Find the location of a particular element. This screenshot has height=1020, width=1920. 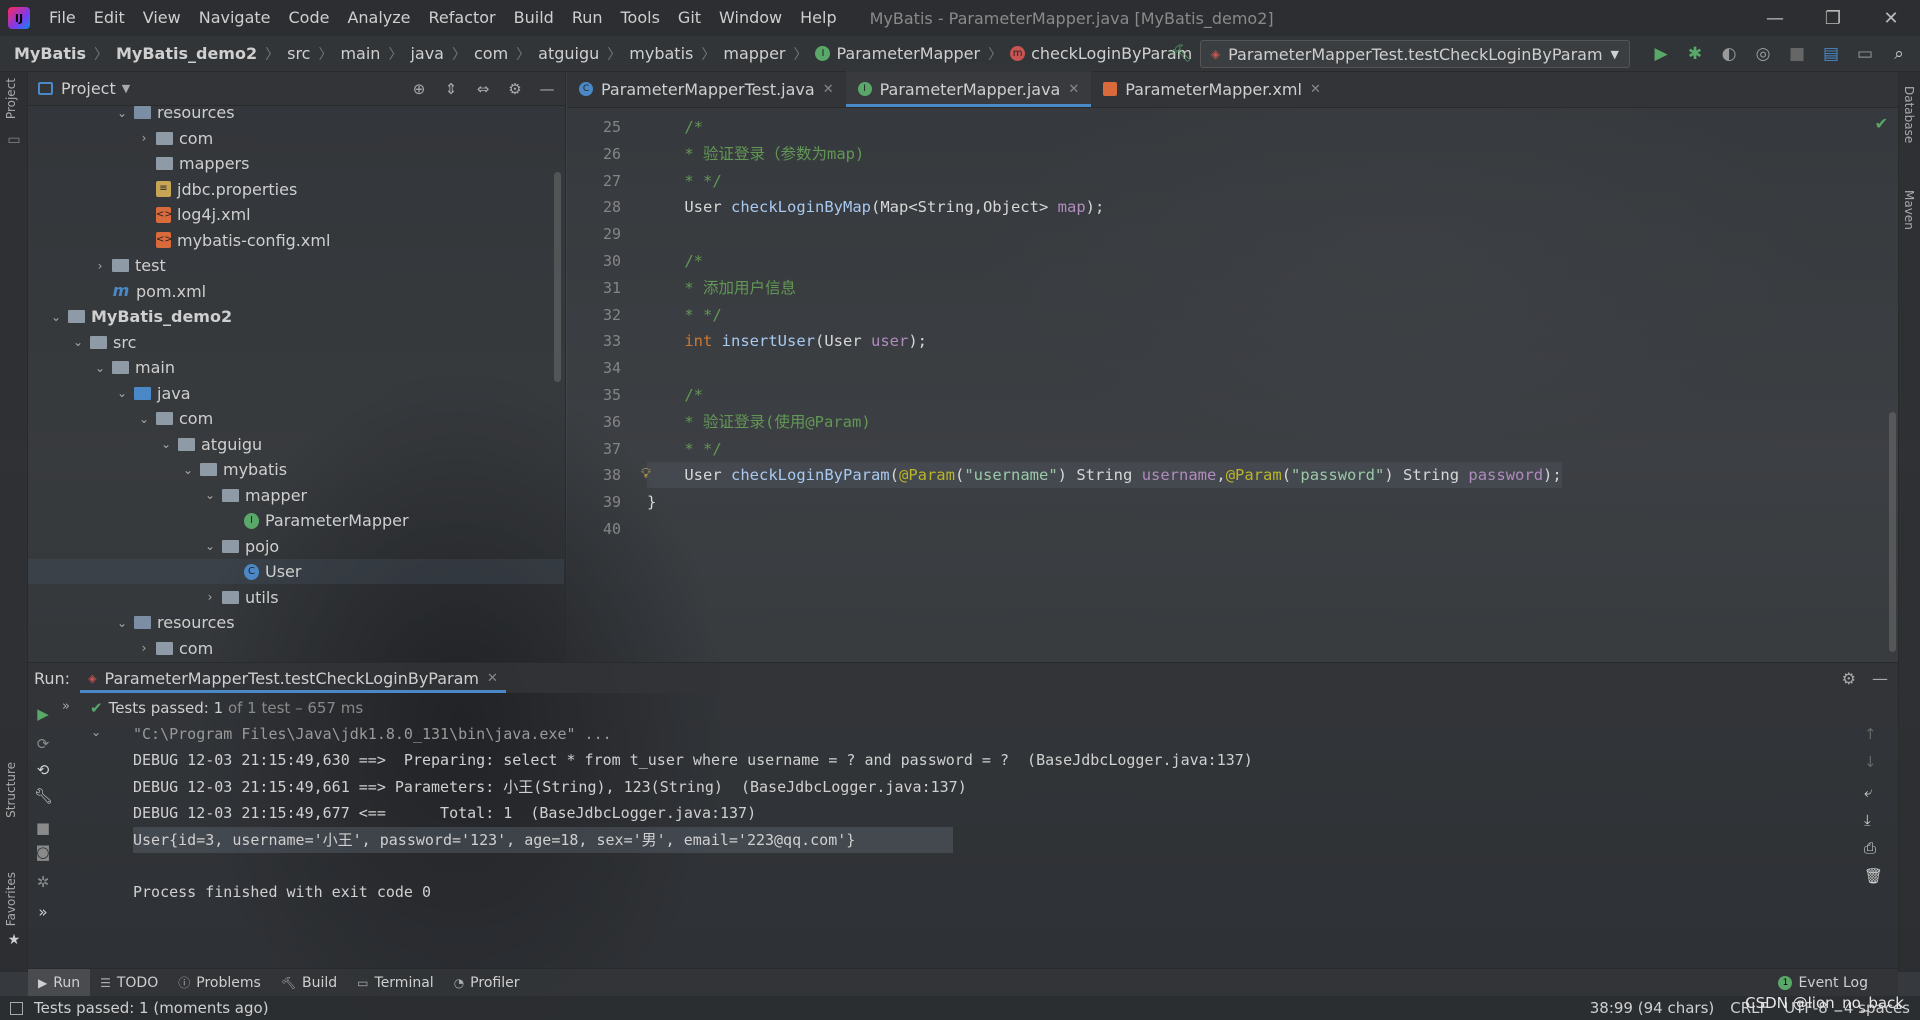

up-arrow-icon: ↑ is located at coordinates (1870, 734).